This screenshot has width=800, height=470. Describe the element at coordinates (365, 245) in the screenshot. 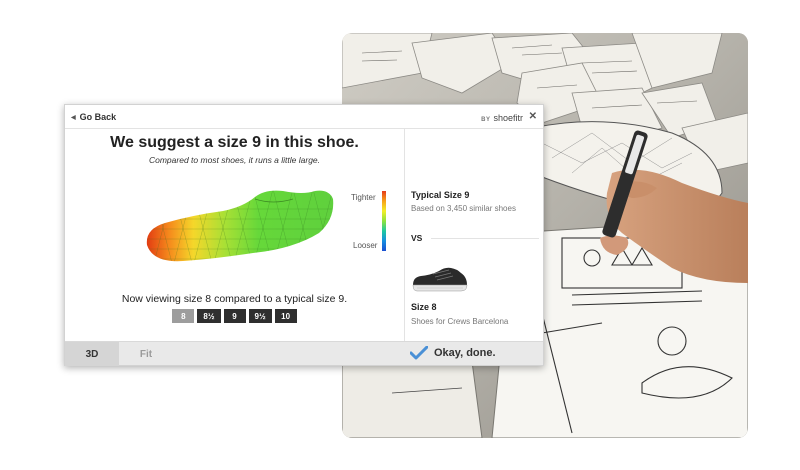

I see `scale-label-looser: Looser` at that location.